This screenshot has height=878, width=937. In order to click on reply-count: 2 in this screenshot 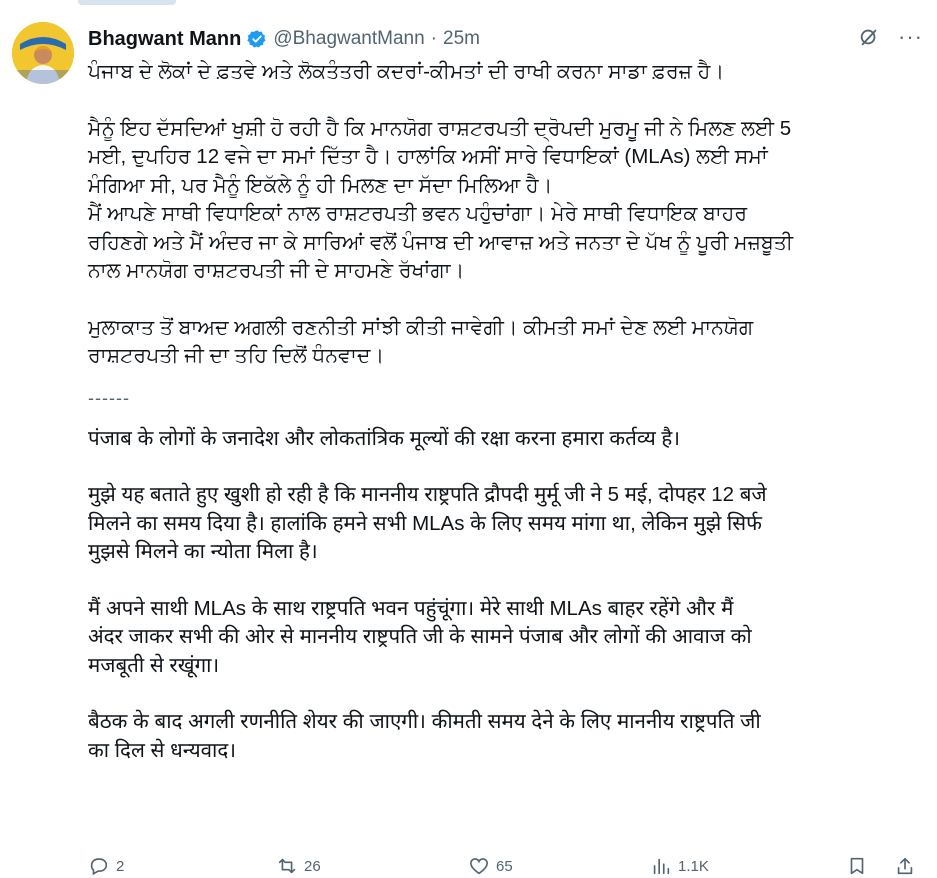, I will do `click(120, 866)`.